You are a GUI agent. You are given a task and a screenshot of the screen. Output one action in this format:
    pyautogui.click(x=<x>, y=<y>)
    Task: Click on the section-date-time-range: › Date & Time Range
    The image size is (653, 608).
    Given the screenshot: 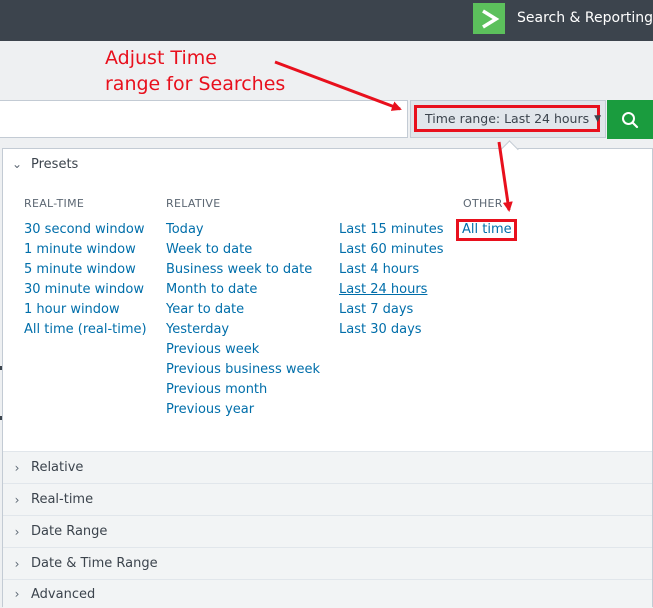 What is the action you would take?
    pyautogui.click(x=327, y=563)
    